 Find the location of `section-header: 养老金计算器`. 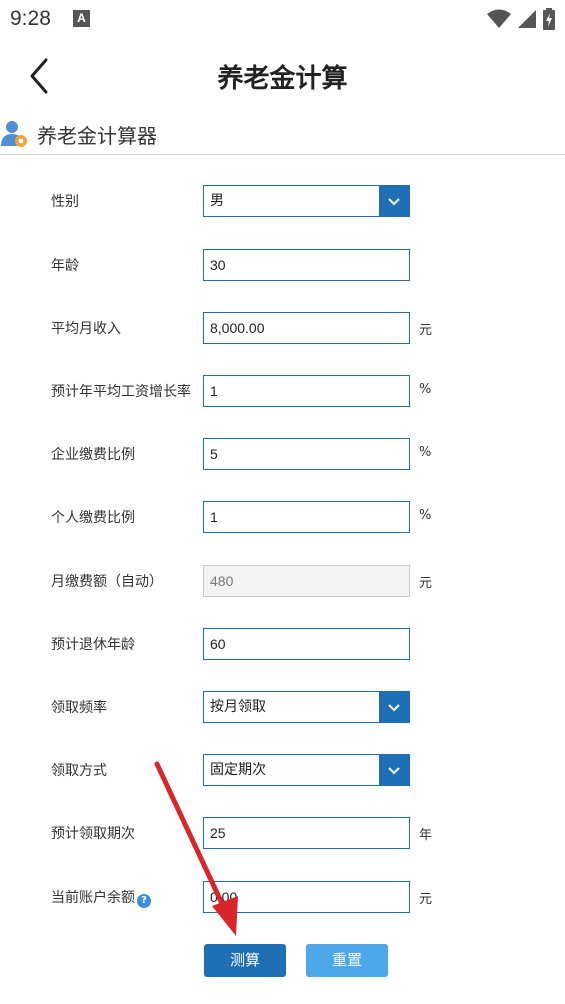

section-header: 养老金计算器 is located at coordinates (282, 133).